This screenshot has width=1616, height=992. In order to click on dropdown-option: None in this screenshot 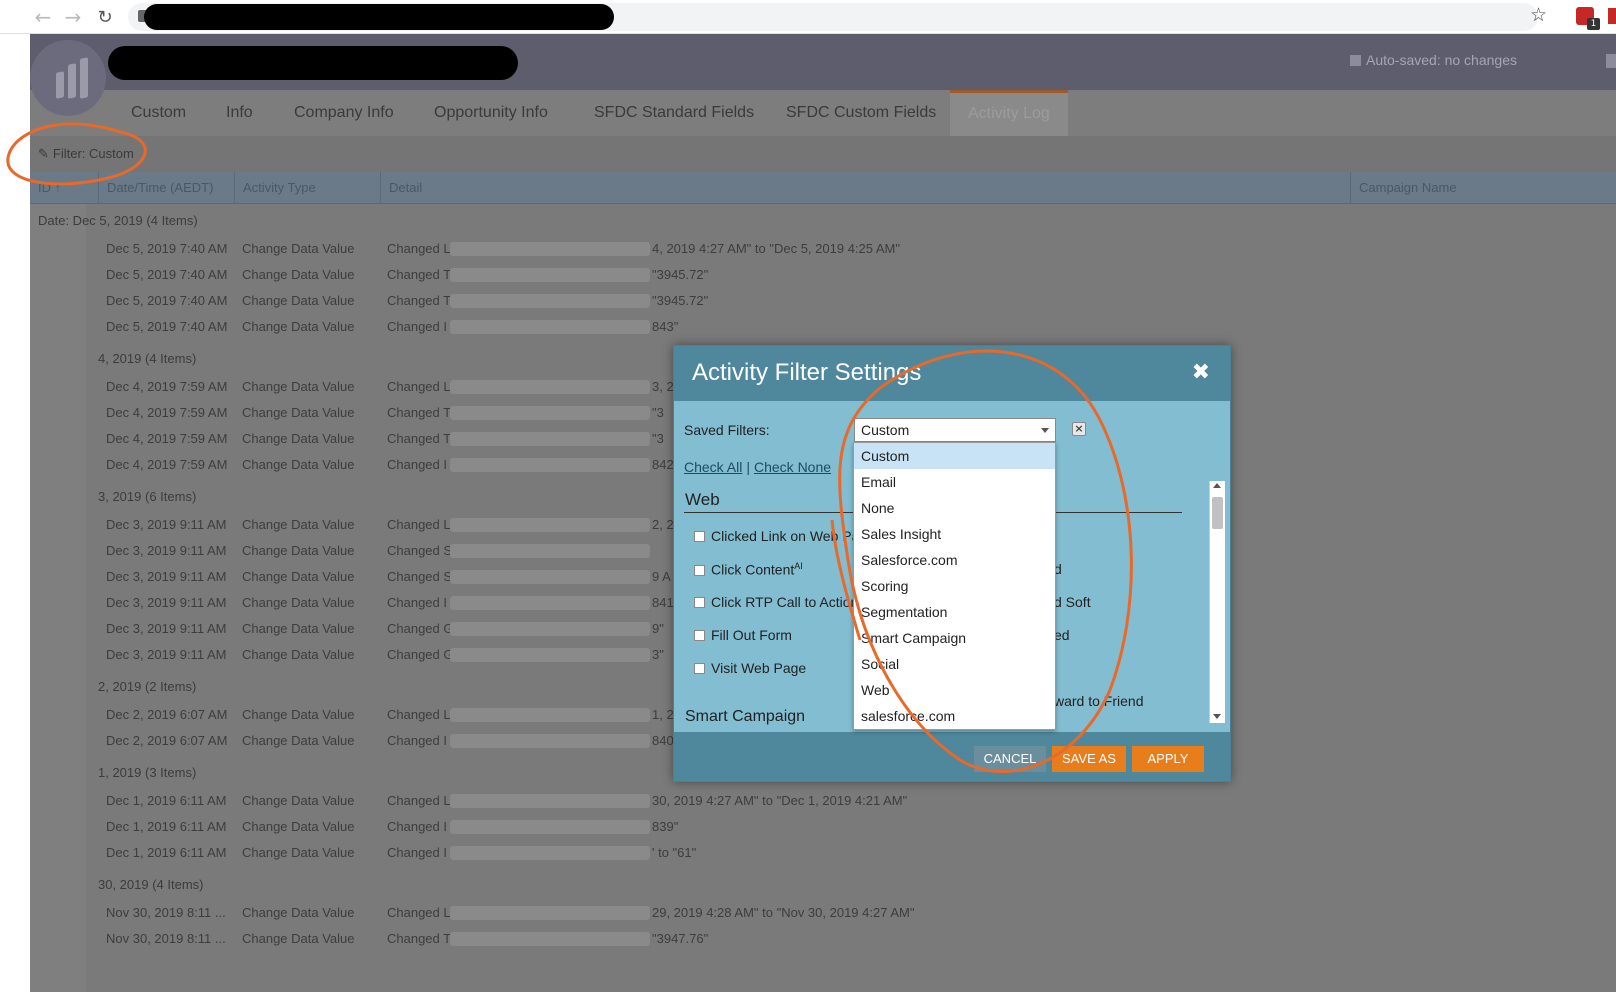, I will do `click(954, 508)`.